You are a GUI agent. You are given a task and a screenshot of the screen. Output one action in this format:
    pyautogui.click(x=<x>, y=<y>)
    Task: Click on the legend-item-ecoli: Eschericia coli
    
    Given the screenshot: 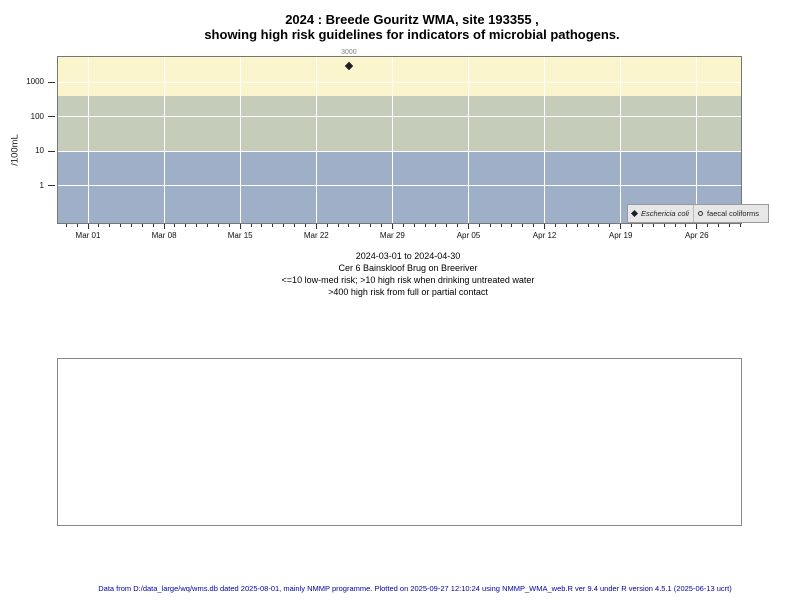 What is the action you would take?
    pyautogui.click(x=660, y=213)
    